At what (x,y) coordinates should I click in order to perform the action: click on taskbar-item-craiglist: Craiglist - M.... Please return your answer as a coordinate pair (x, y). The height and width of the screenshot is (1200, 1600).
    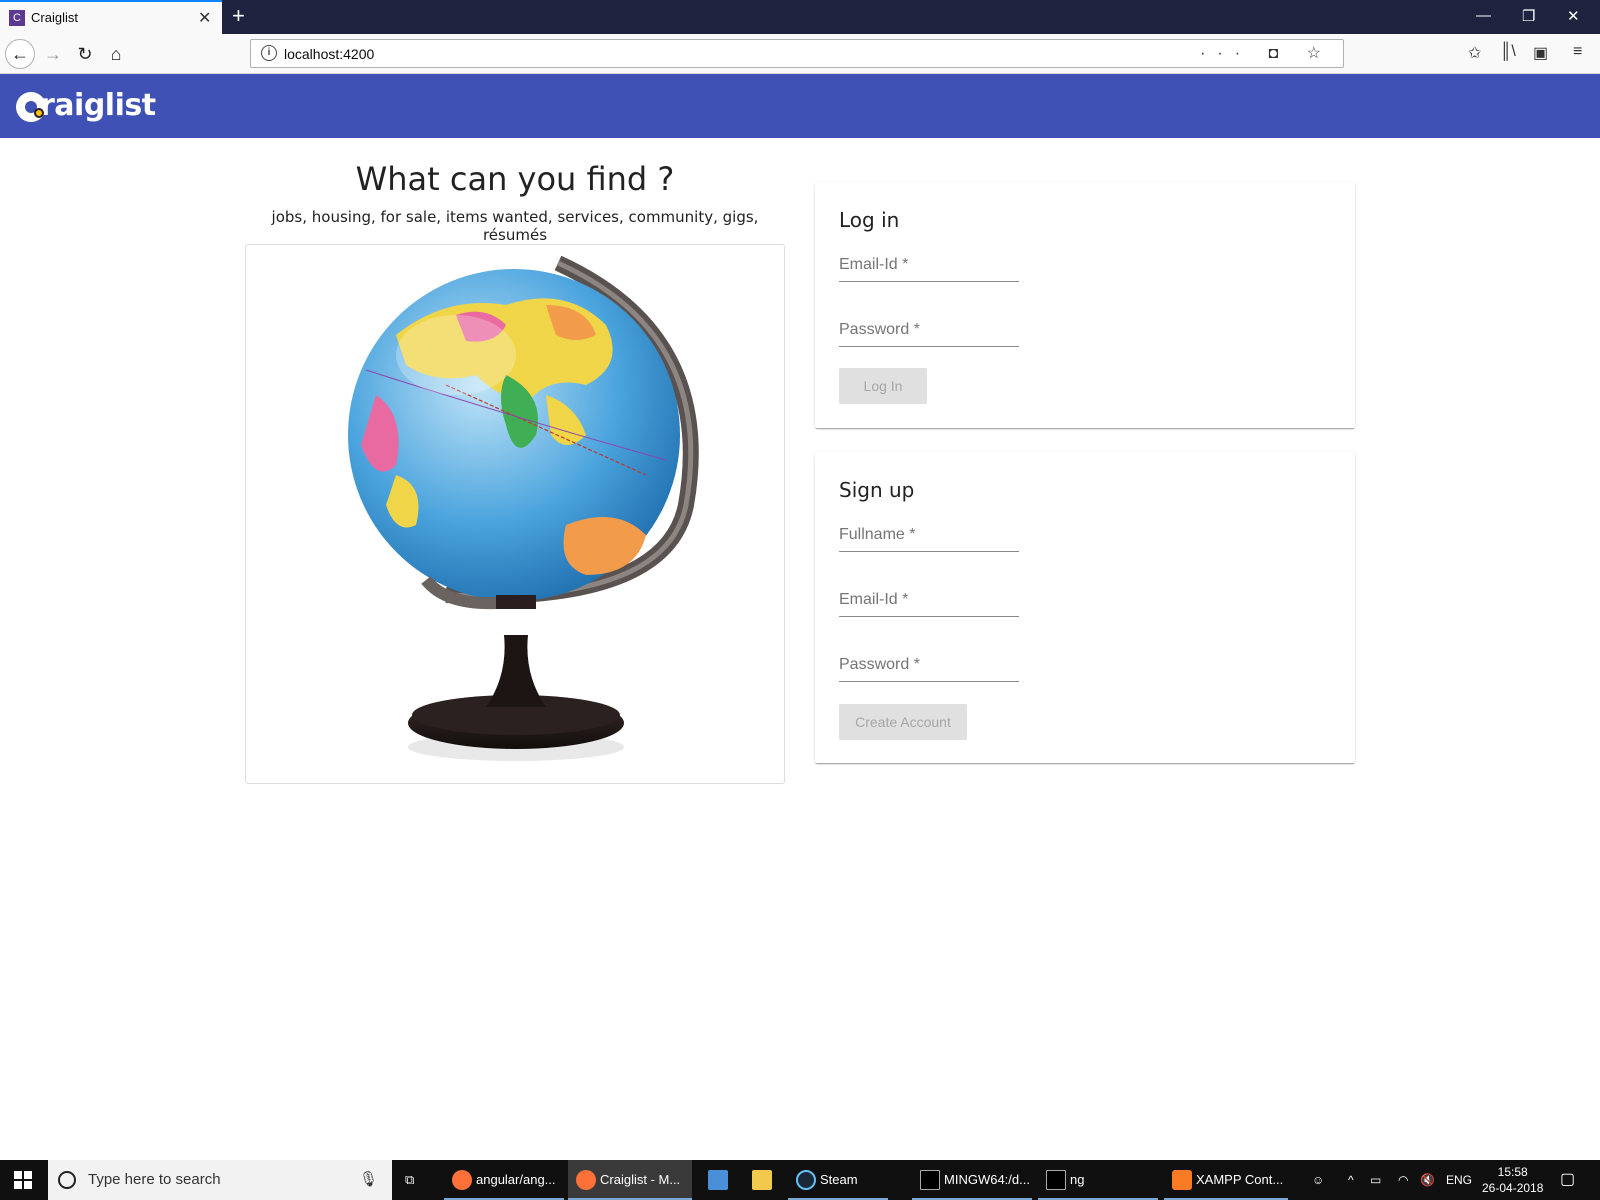
    Looking at the image, I should click on (630, 1180).